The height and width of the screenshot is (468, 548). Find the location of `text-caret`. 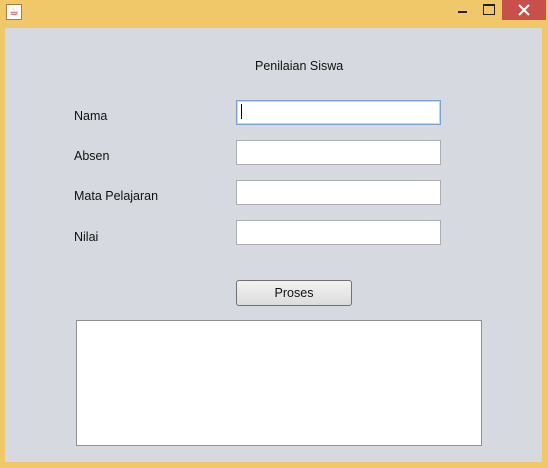

text-caret is located at coordinates (241, 111).